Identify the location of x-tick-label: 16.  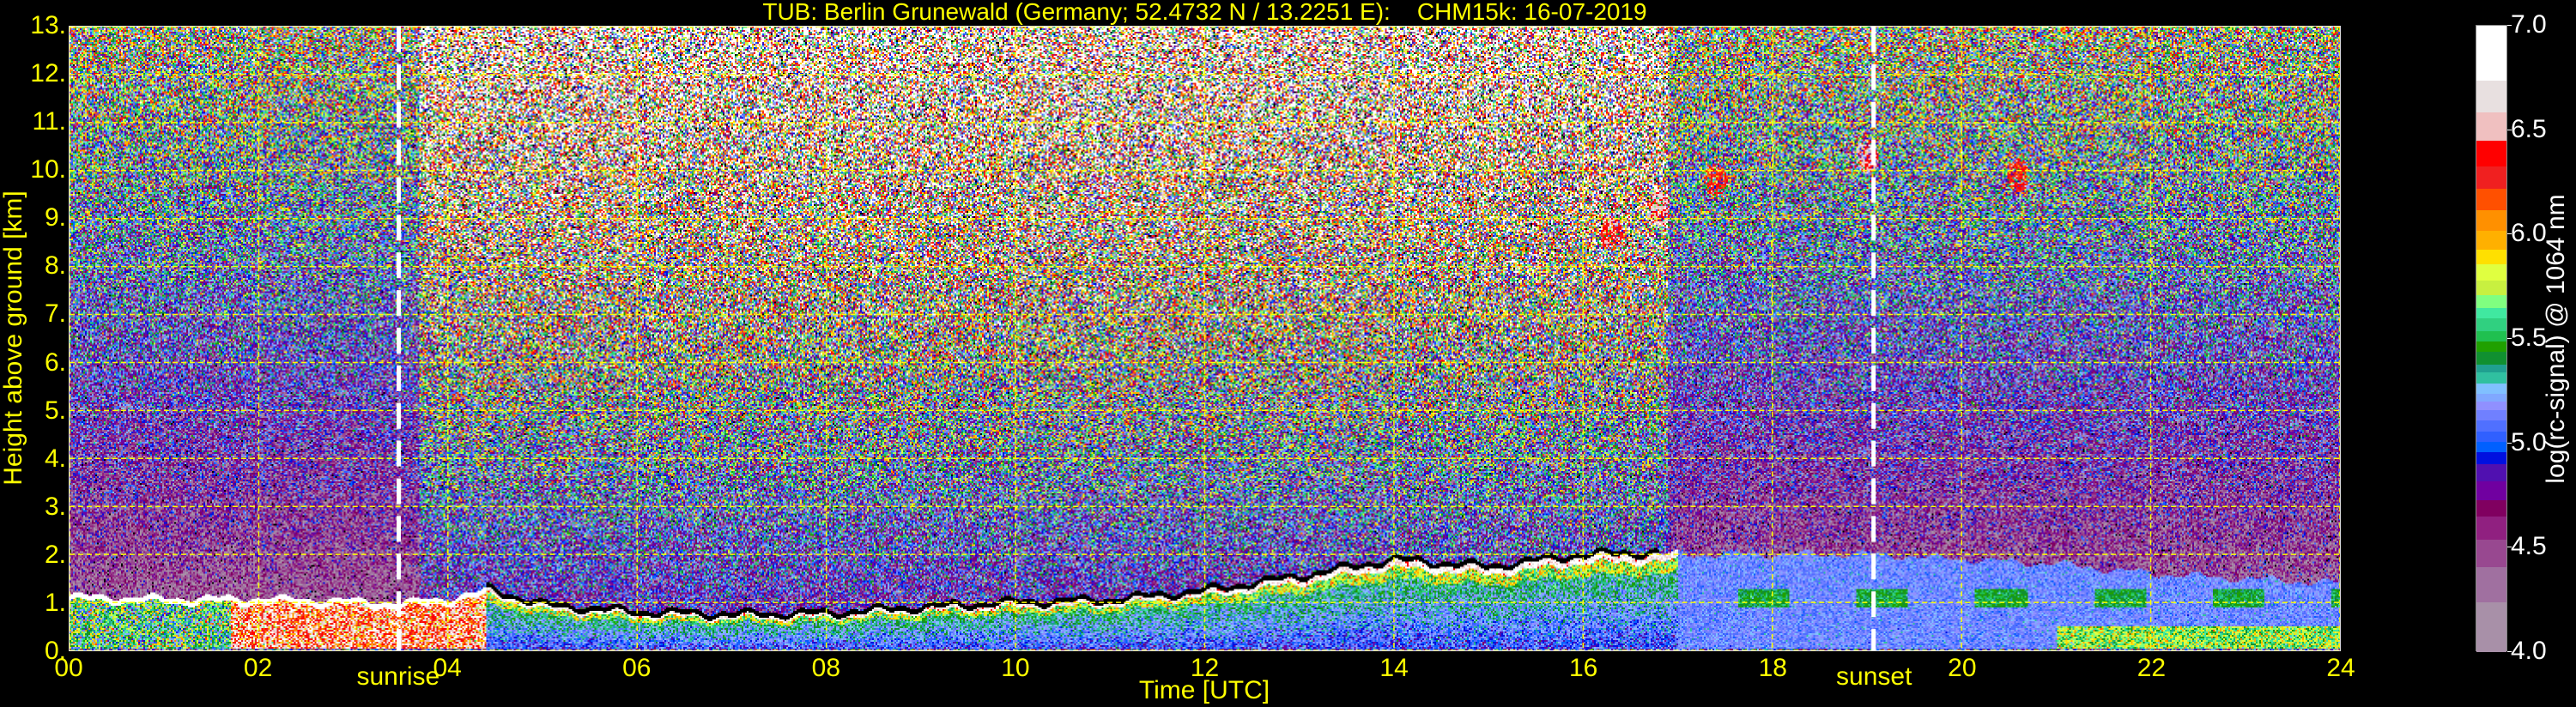
(1583, 668).